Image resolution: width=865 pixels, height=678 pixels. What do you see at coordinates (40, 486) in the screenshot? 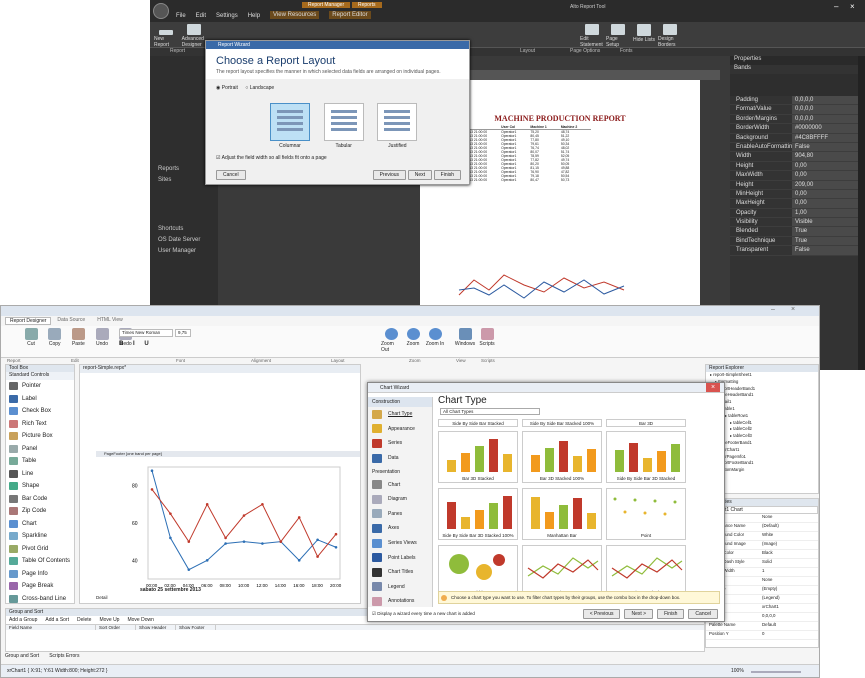
I see `toolbox-item: Shape` at bounding box center [40, 486].